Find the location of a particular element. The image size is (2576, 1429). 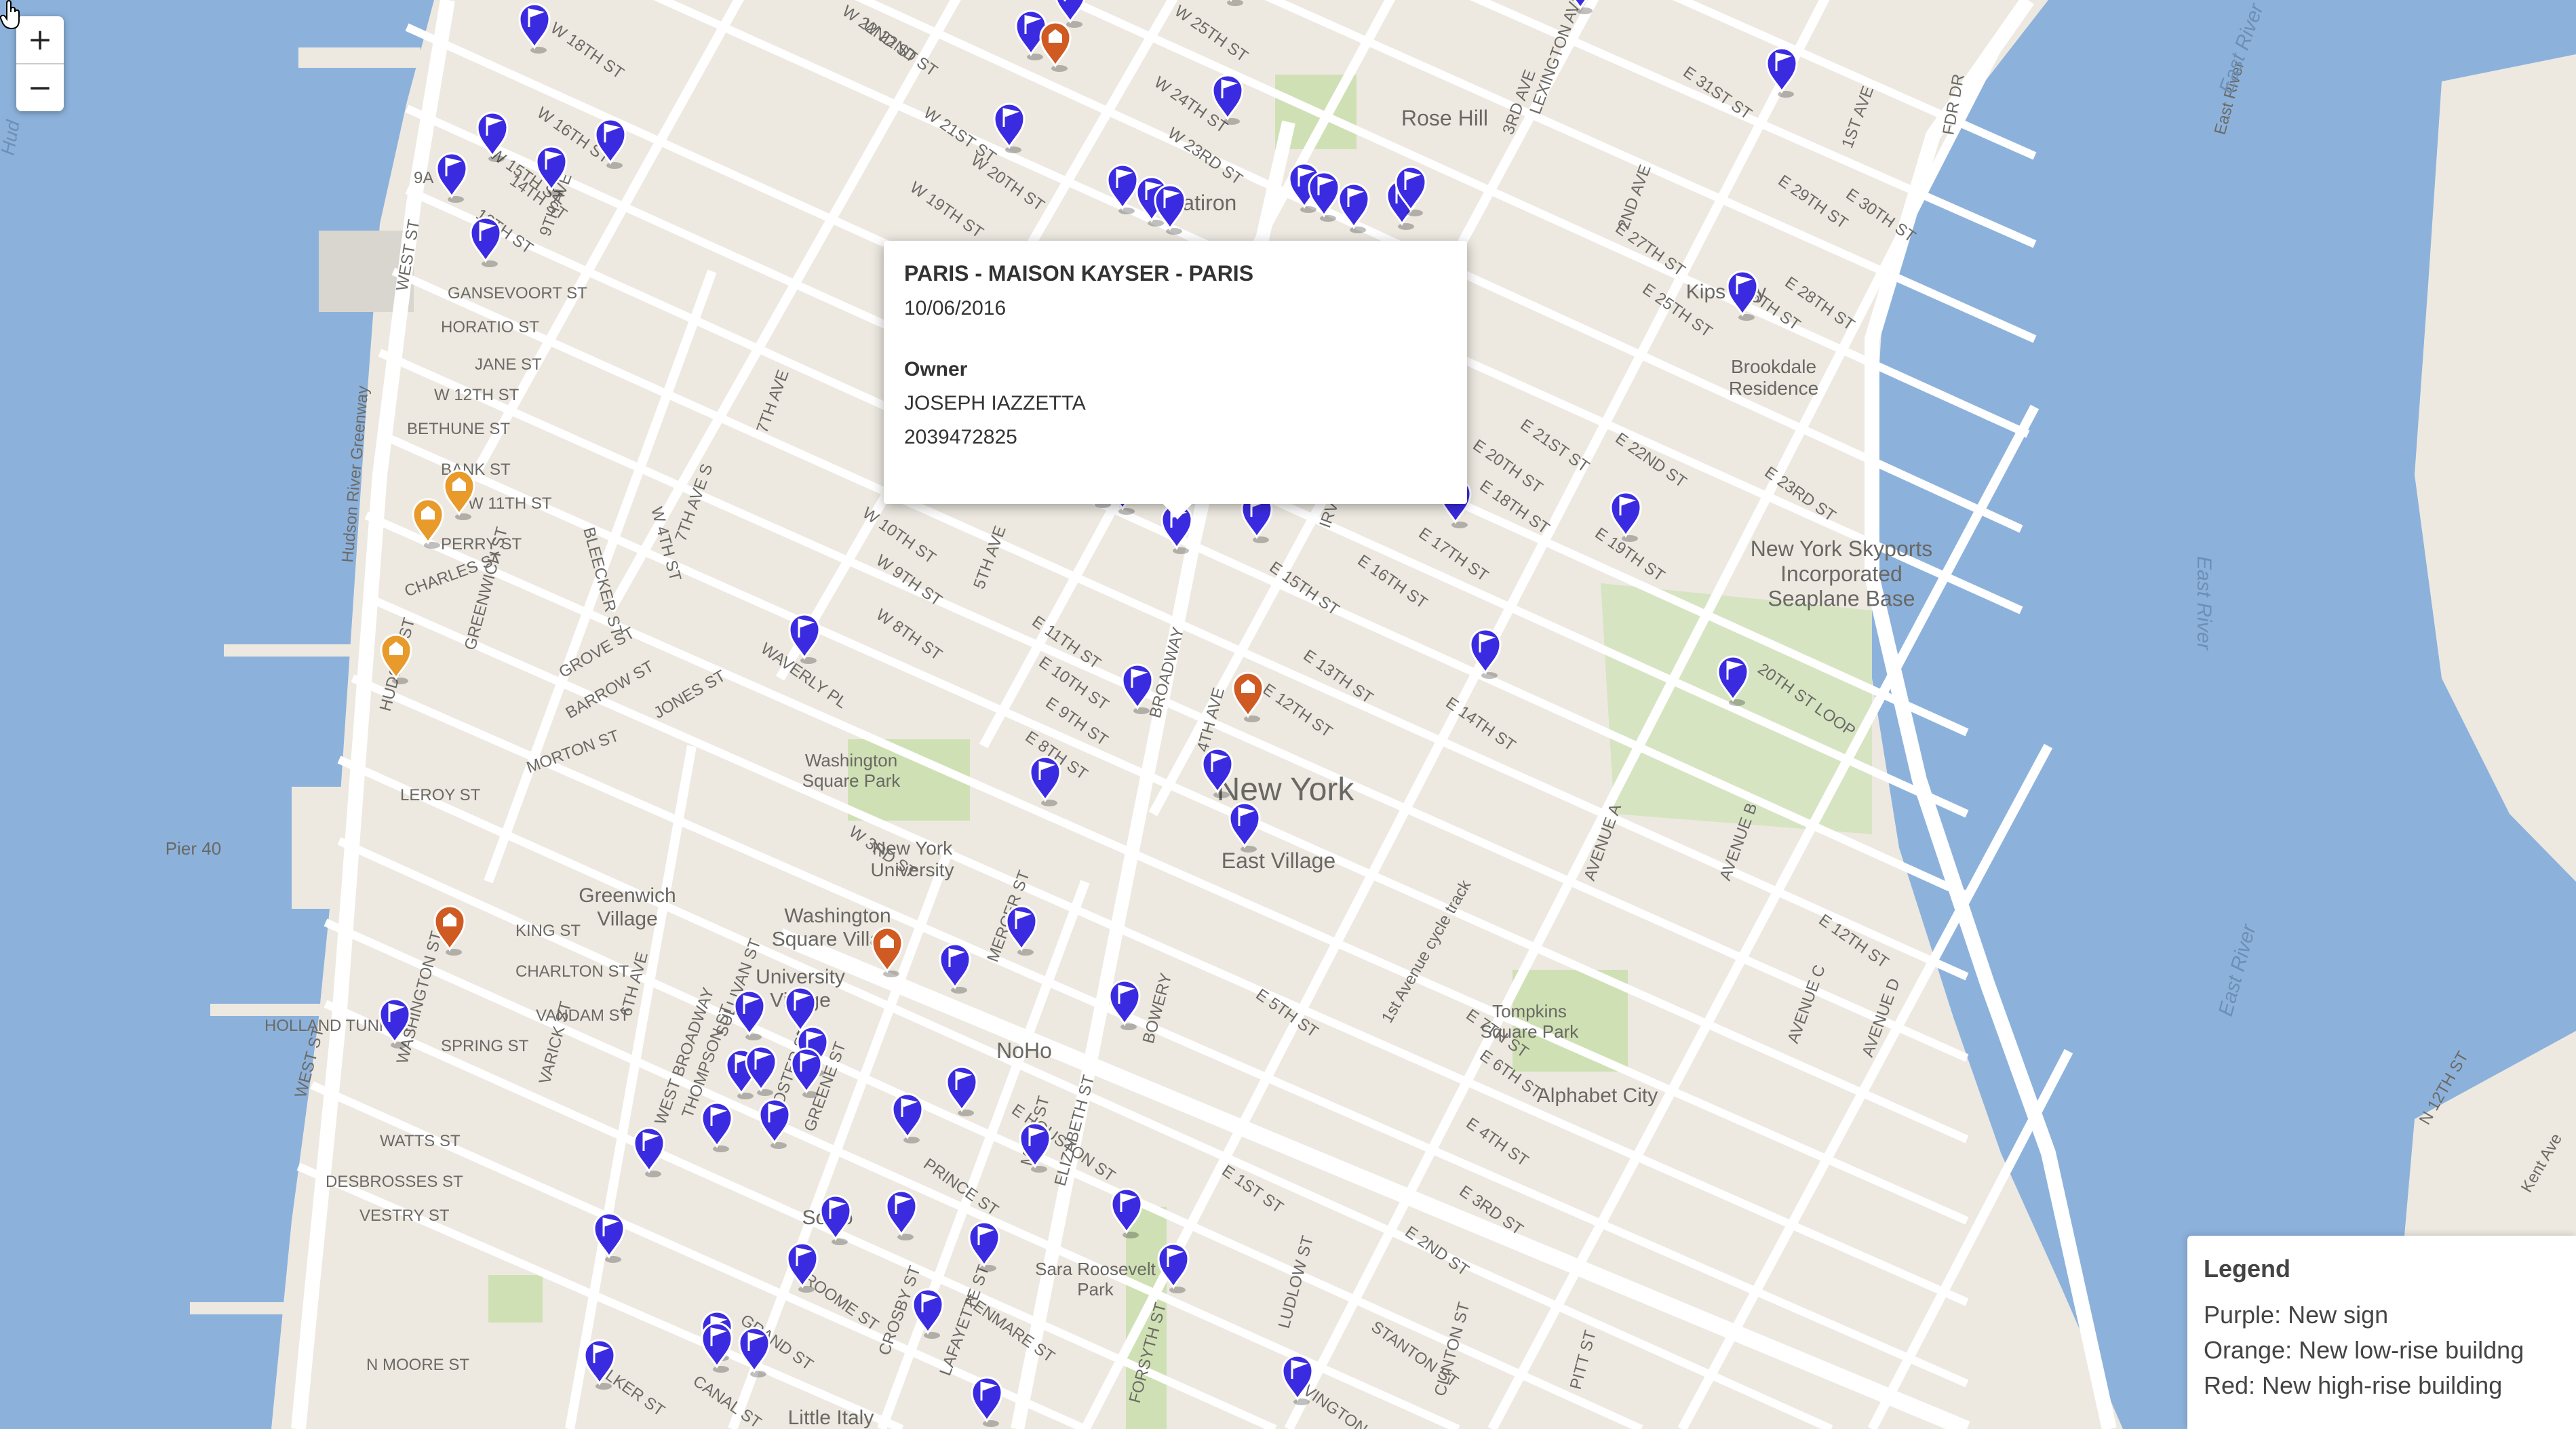

street-label: LEXINGTON AVE is located at coordinates (1556, 58).